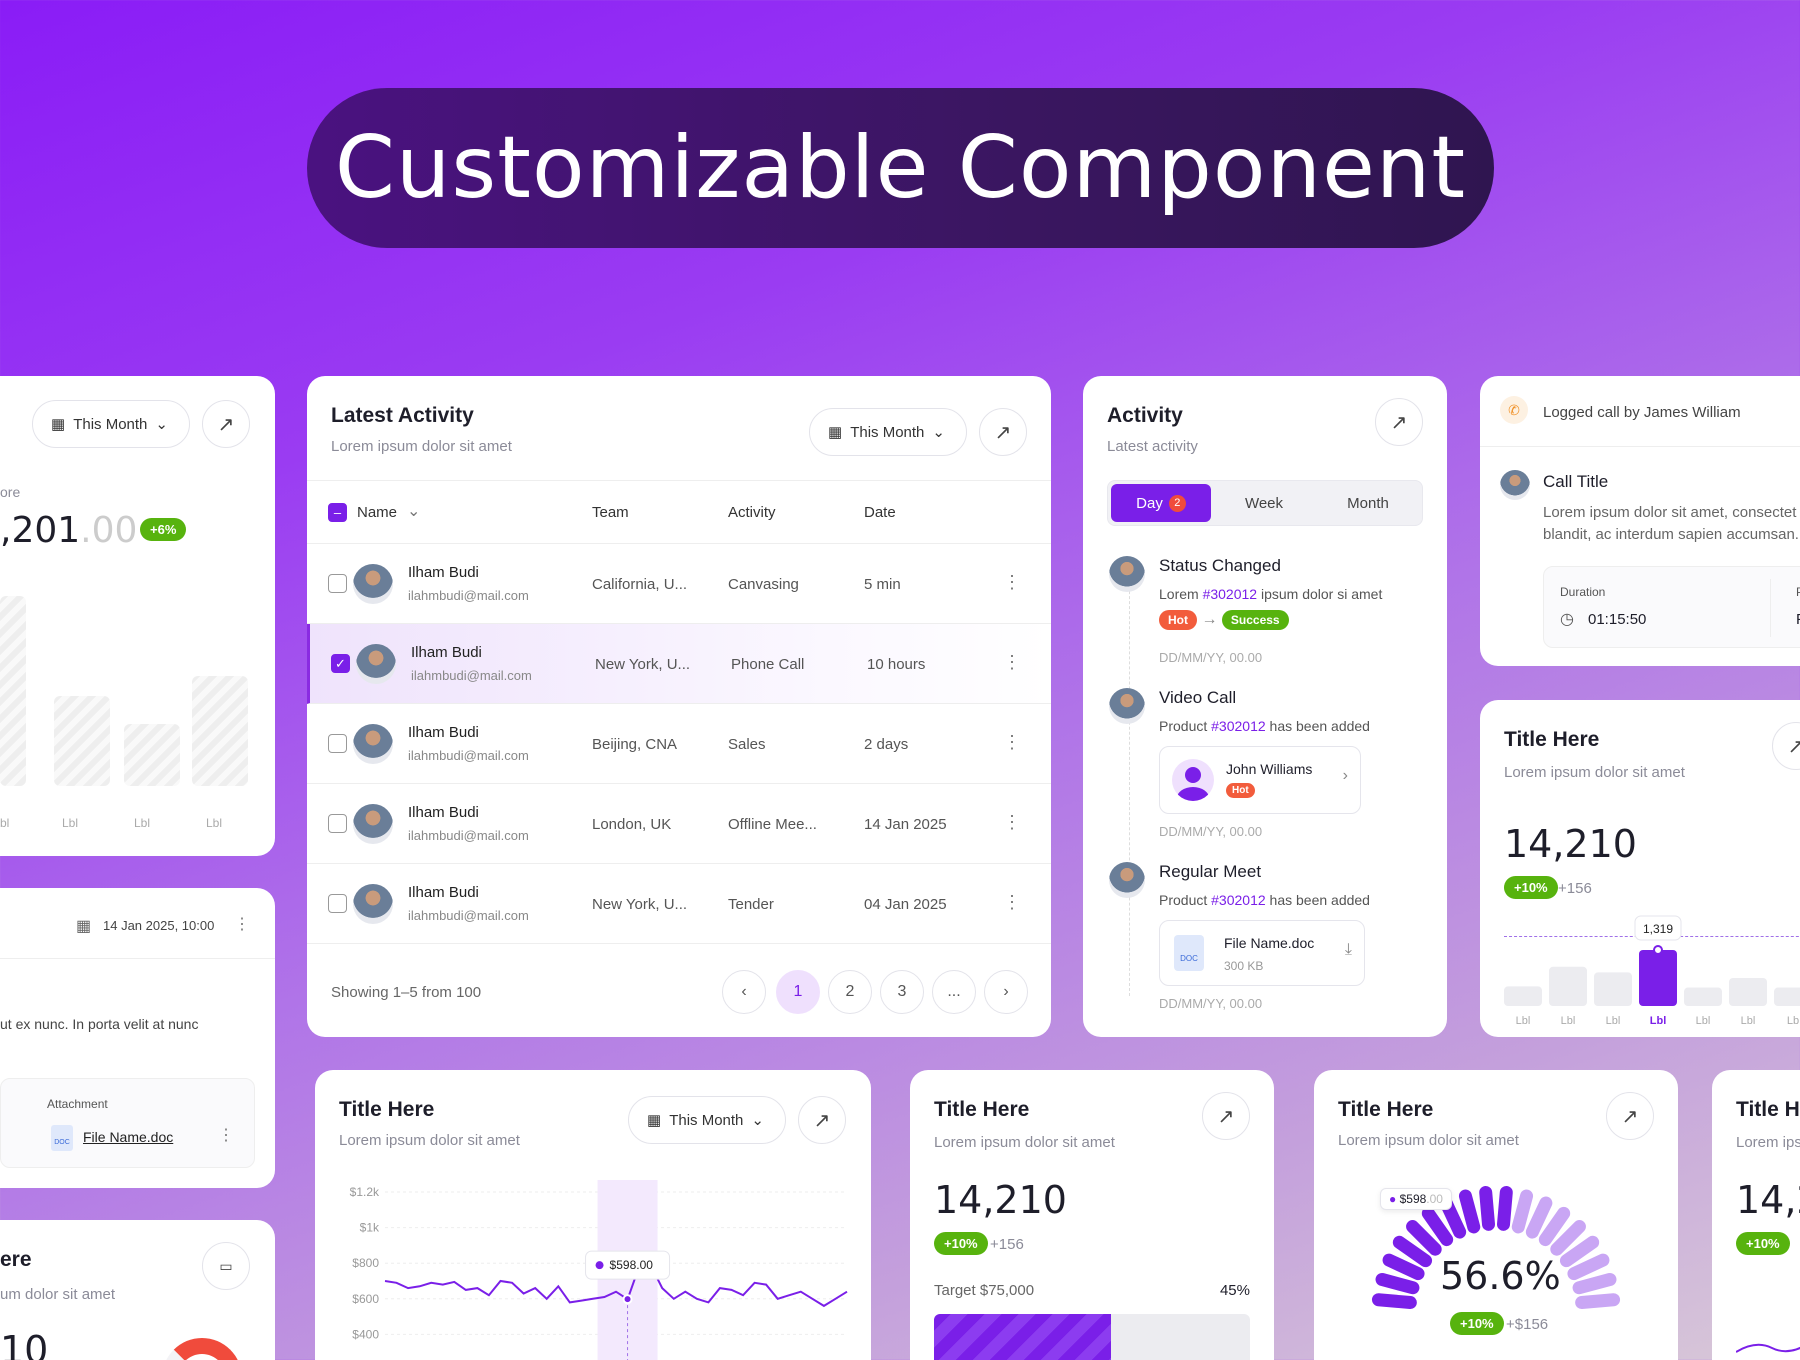 The image size is (1800, 1360). I want to click on bar-tooltip: 1,319, so click(1658, 929).